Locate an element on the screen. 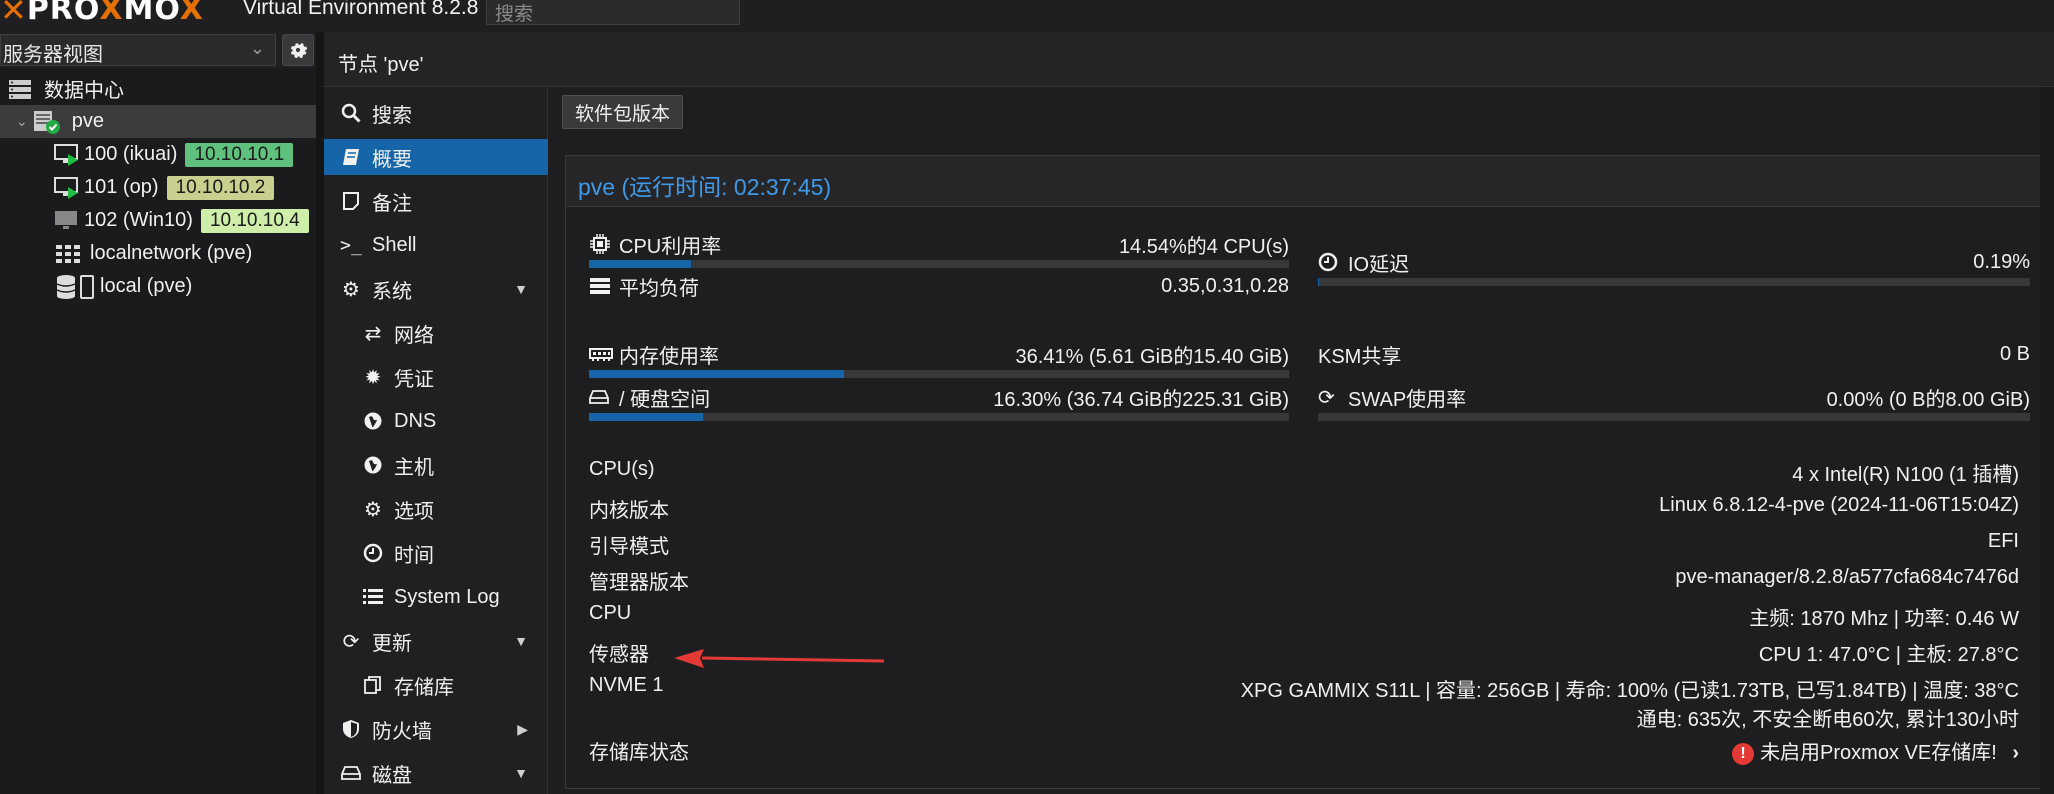  caret-right-icon: ▶ is located at coordinates (522, 728).